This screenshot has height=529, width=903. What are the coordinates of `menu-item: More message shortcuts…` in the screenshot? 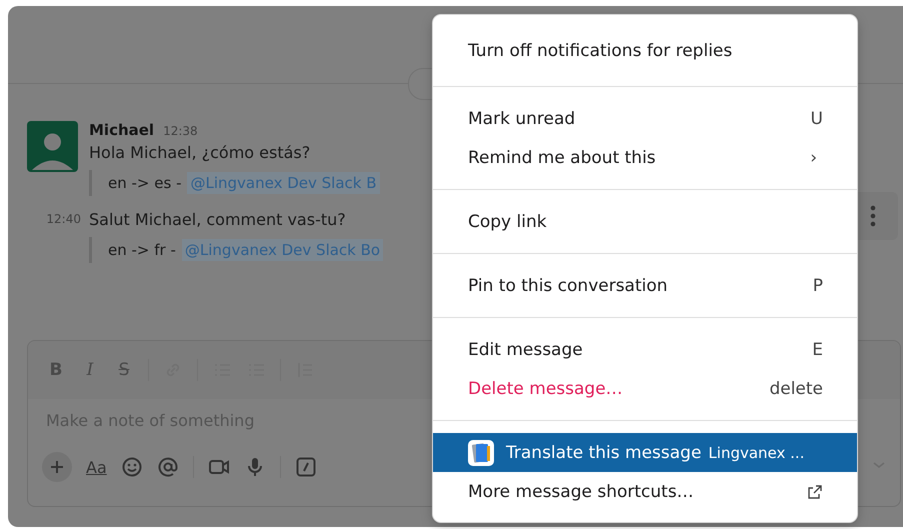 It's located at (645, 491).